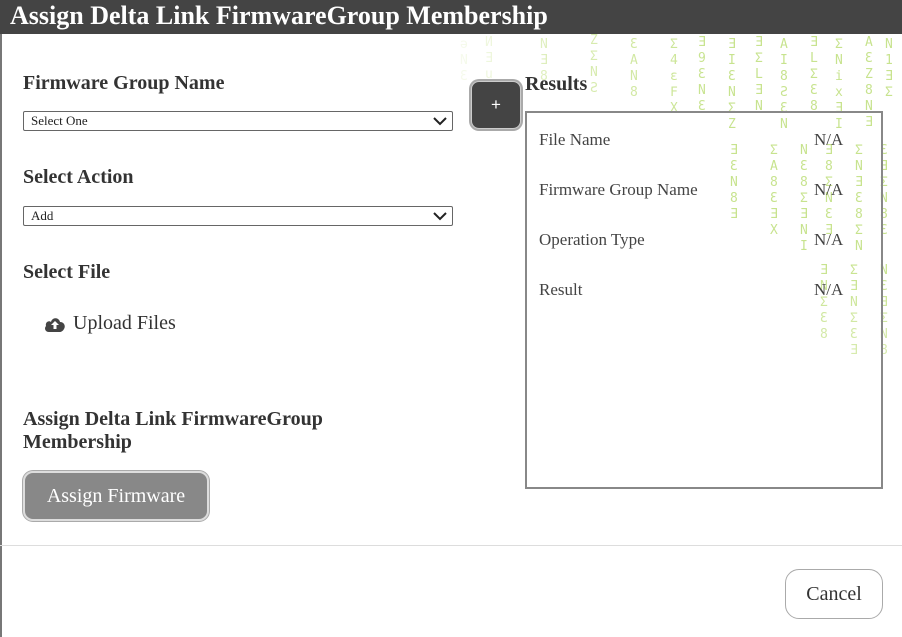  What do you see at coordinates (674, 60) in the screenshot?
I see `svg-text: 4` at bounding box center [674, 60].